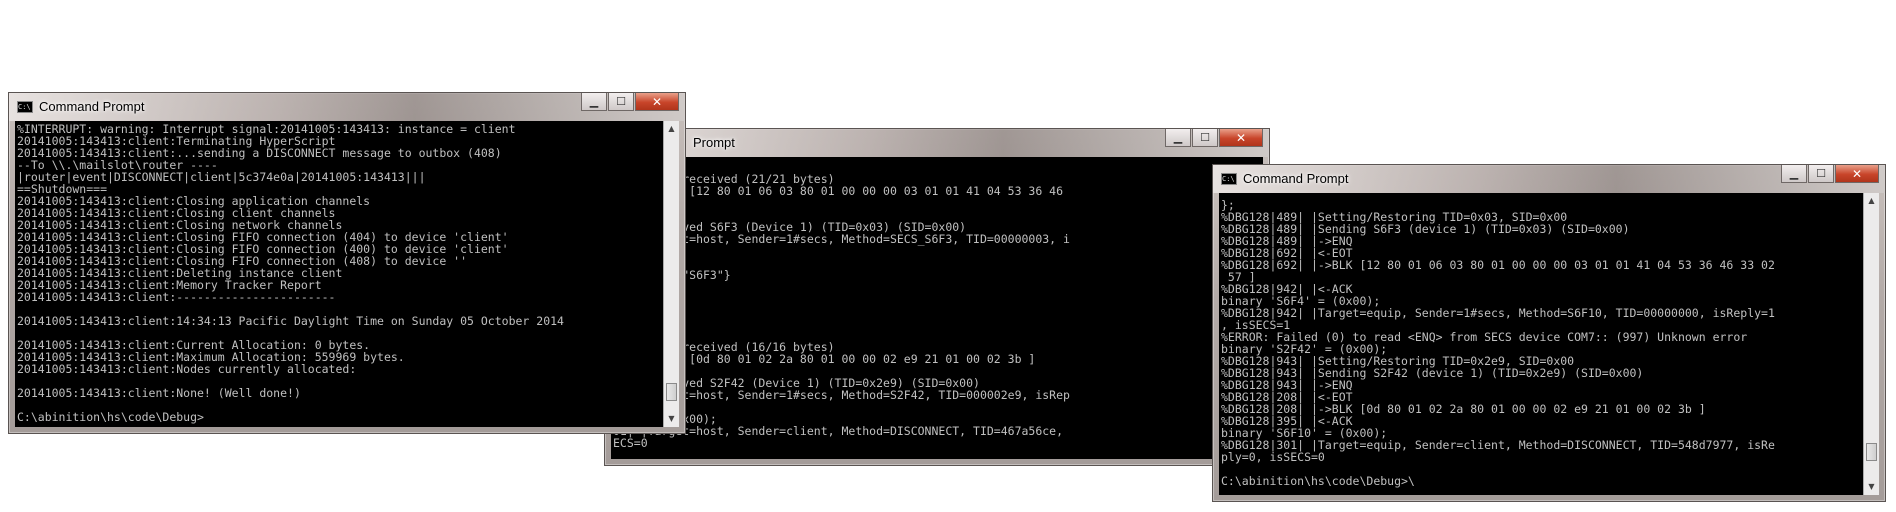  I want to click on console-line: ECS=0, so click(630, 443).